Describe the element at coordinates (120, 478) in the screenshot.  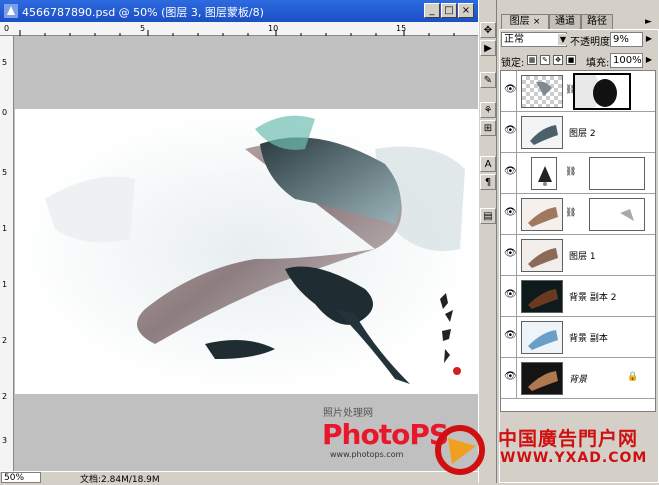
I see `document-size-info: 文档:2.84M/18.9M` at that location.